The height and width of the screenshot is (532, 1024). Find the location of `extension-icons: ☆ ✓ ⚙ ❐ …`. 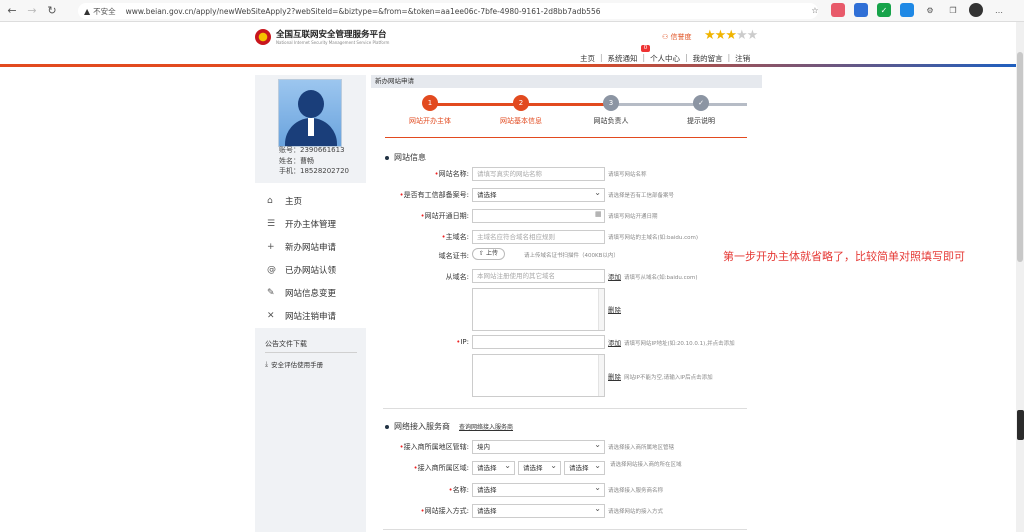

extension-icons: ☆ ✓ ⚙ ❐ … is located at coordinates (907, 10).